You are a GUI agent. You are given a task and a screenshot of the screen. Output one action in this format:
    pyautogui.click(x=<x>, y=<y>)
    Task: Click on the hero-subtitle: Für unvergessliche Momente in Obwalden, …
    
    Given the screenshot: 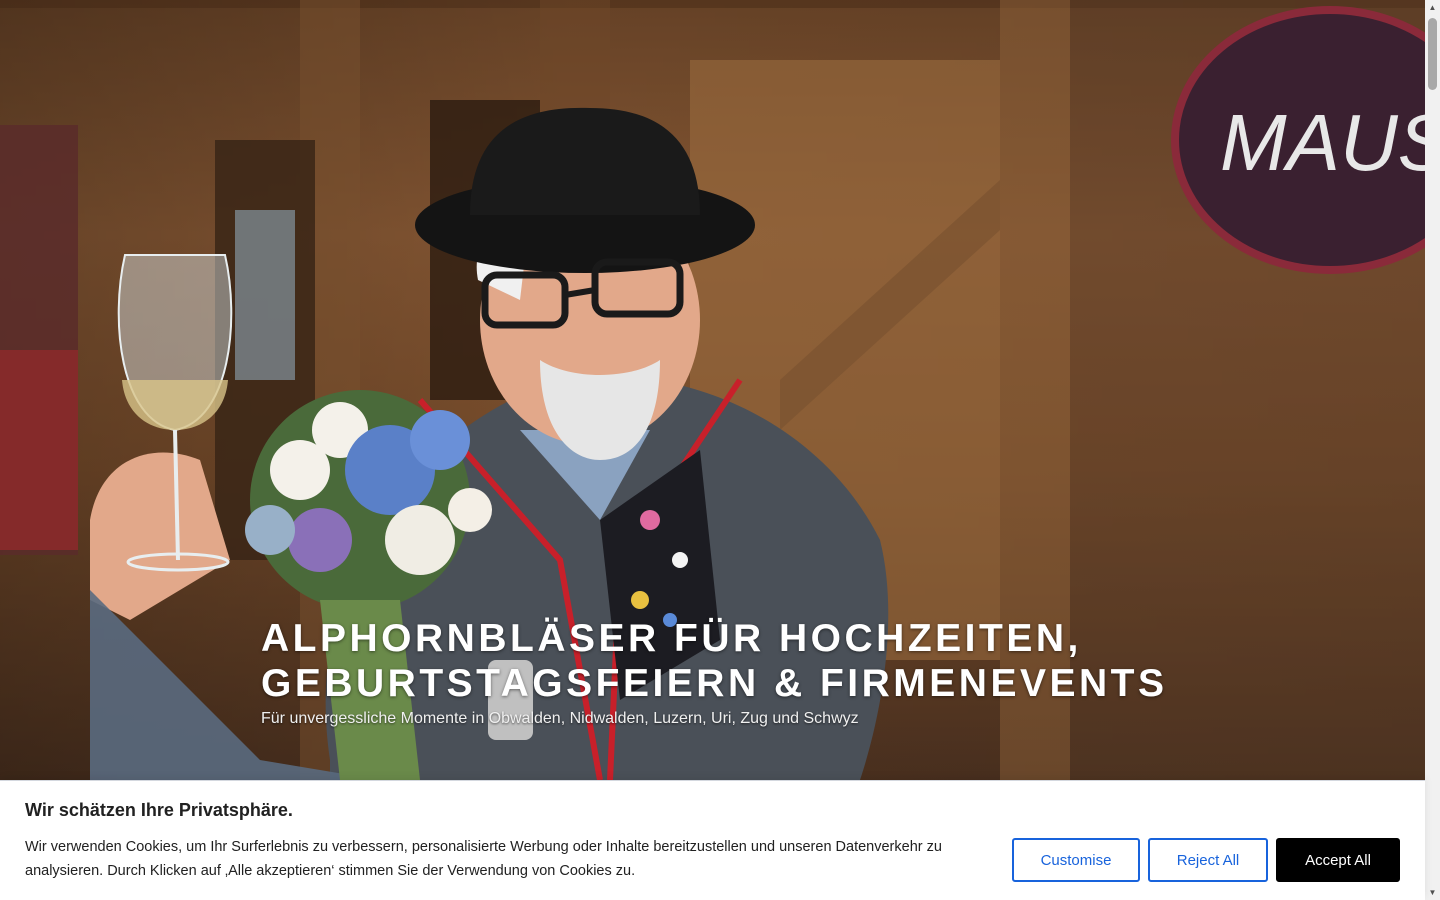 What is the action you would take?
    pyautogui.click(x=560, y=718)
    